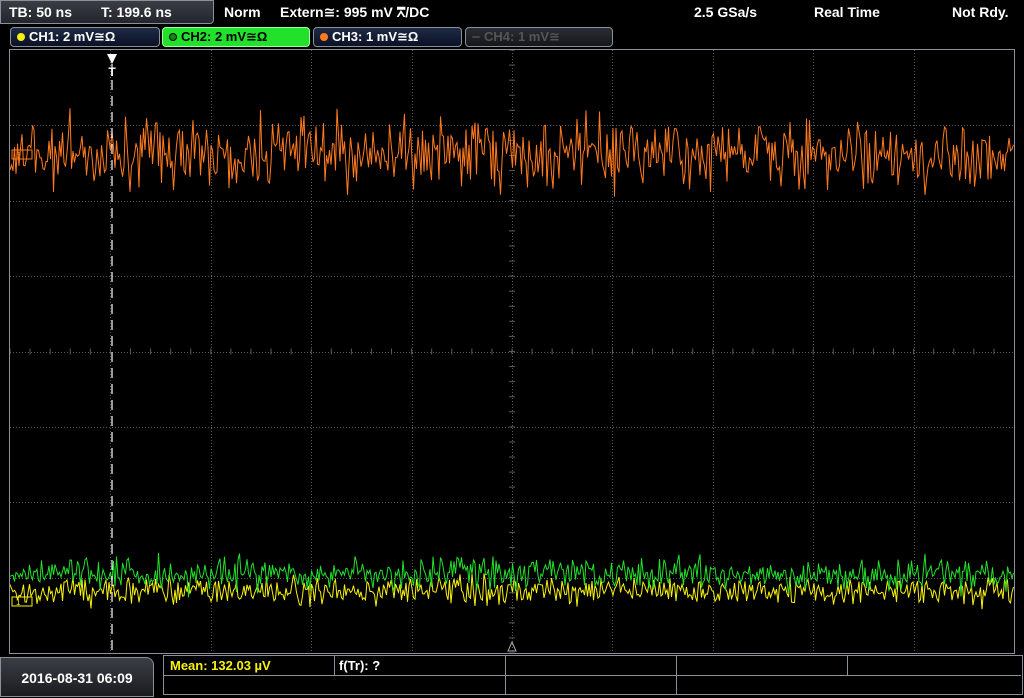 The width and height of the screenshot is (1024, 698). I want to click on measurement-cell-counter: f(Tr): ?, so click(420, 666).